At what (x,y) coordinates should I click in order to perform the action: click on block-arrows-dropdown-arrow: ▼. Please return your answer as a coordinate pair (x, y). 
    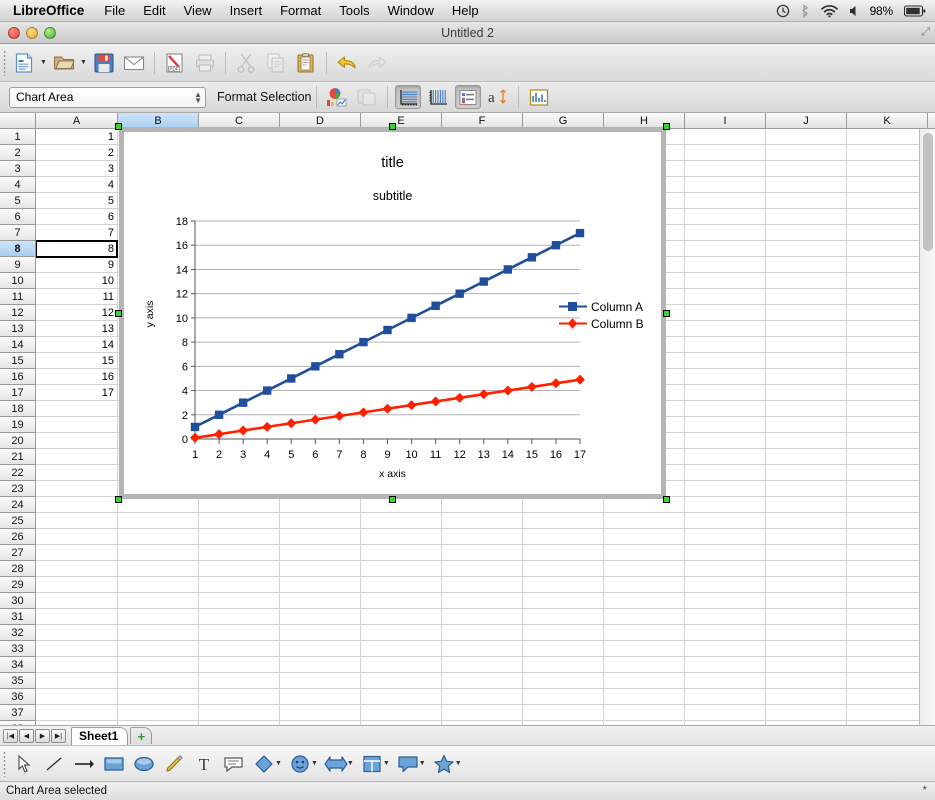
    Looking at the image, I should click on (350, 763).